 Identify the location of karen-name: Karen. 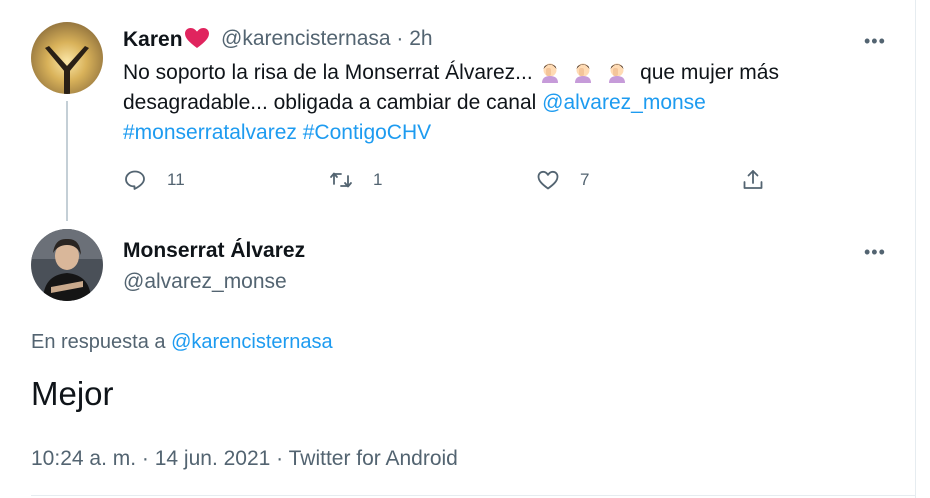
(166, 39).